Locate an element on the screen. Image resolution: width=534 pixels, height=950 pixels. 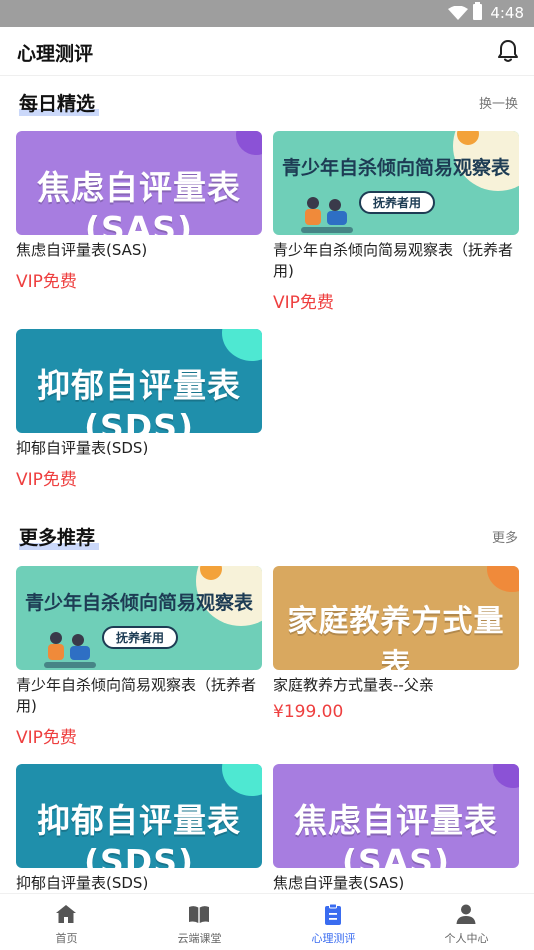
more-card-sas: 焦虑自评量表(SAS) 焦虑自评量表(SAS) is located at coordinates (396, 829).